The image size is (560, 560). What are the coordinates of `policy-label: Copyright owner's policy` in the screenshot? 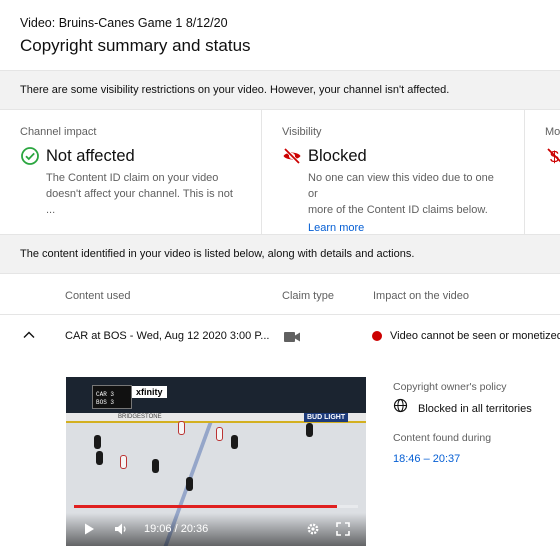 It's located at (449, 386).